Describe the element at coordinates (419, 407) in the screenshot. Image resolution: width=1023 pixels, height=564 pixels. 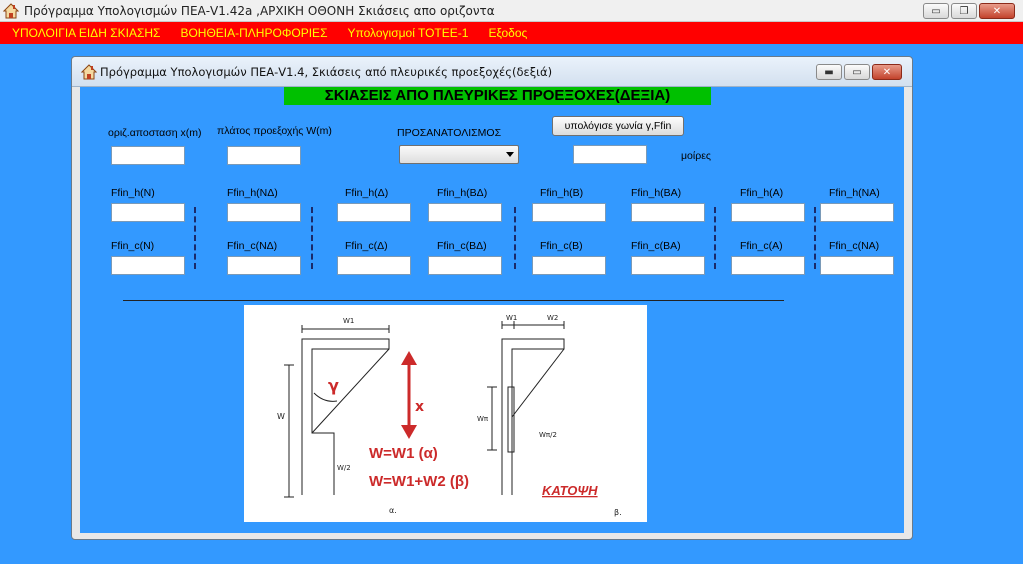
I see `x-label: x` at that location.